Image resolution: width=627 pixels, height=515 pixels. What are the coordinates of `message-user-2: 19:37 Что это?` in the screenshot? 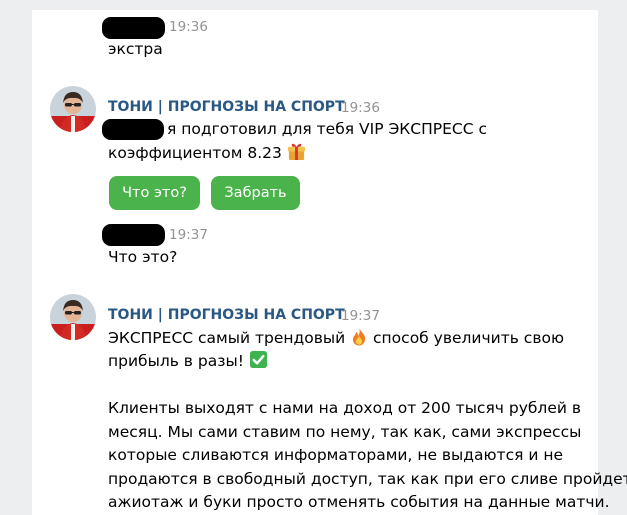 It's located at (315, 246).